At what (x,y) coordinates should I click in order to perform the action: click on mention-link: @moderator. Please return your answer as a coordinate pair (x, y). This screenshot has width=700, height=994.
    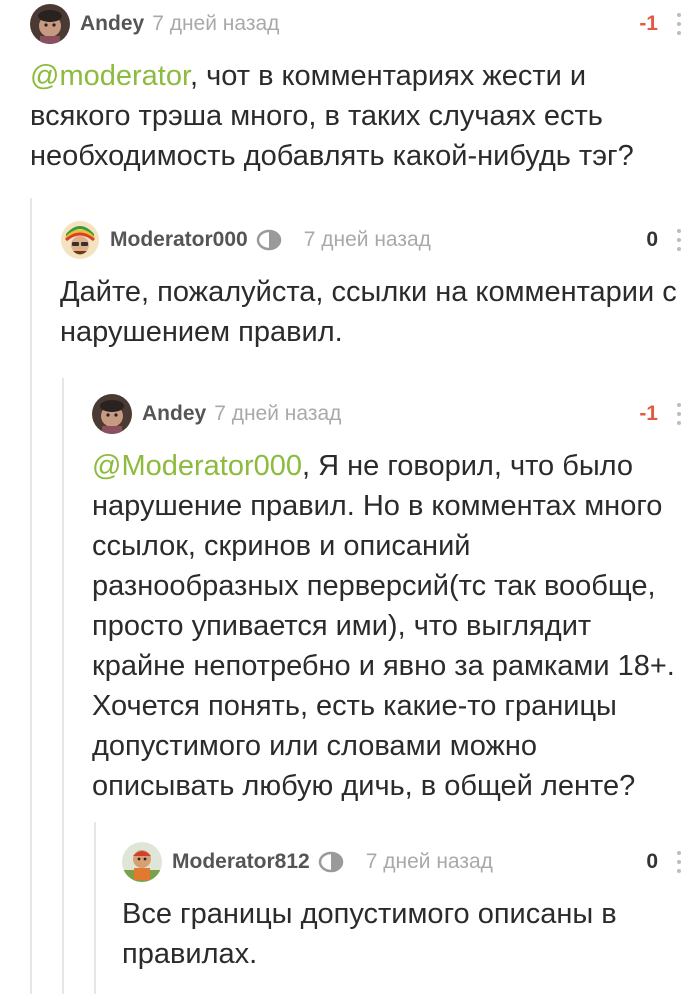
    Looking at the image, I should click on (110, 76).